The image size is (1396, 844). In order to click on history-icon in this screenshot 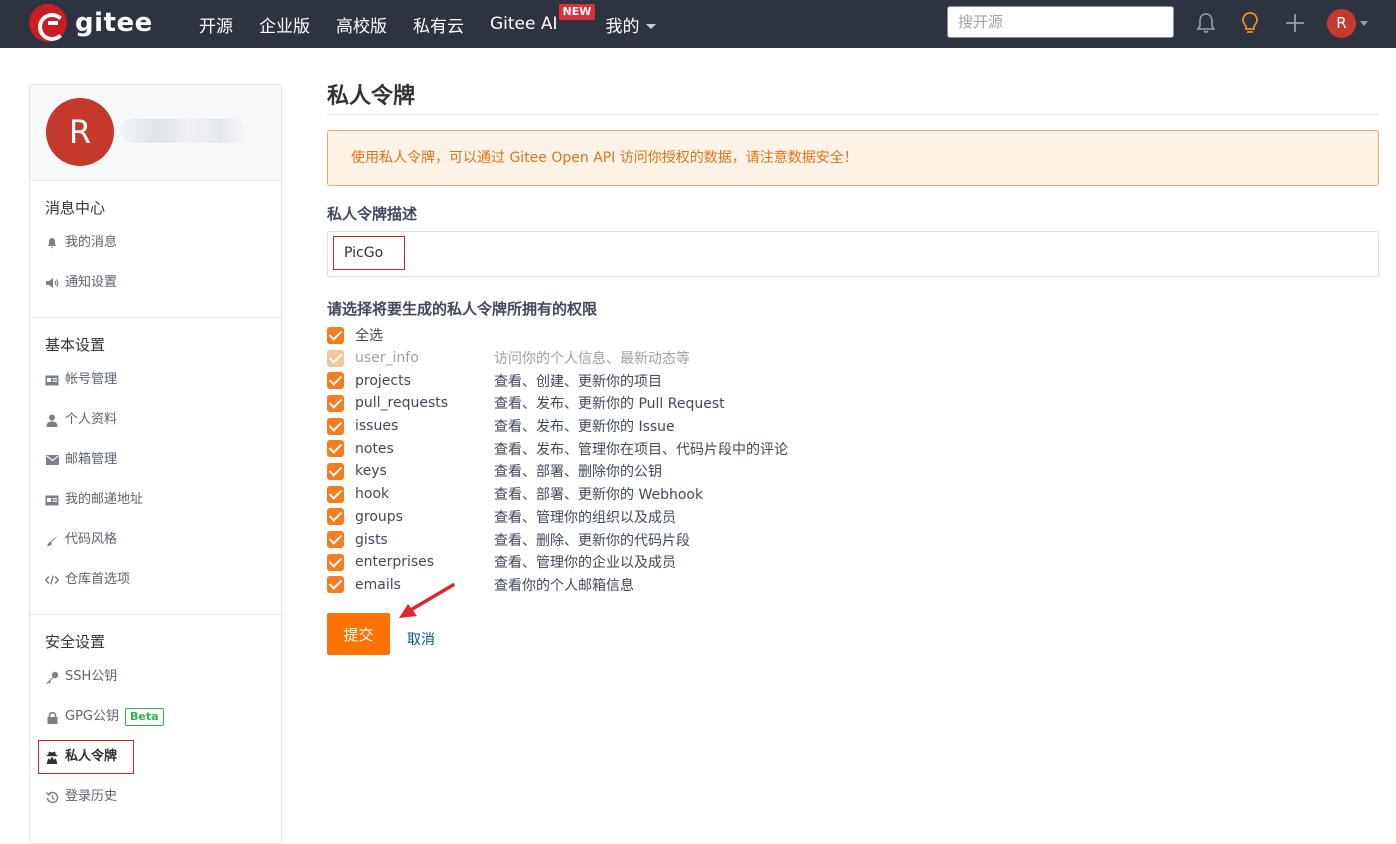, I will do `click(52, 797)`.